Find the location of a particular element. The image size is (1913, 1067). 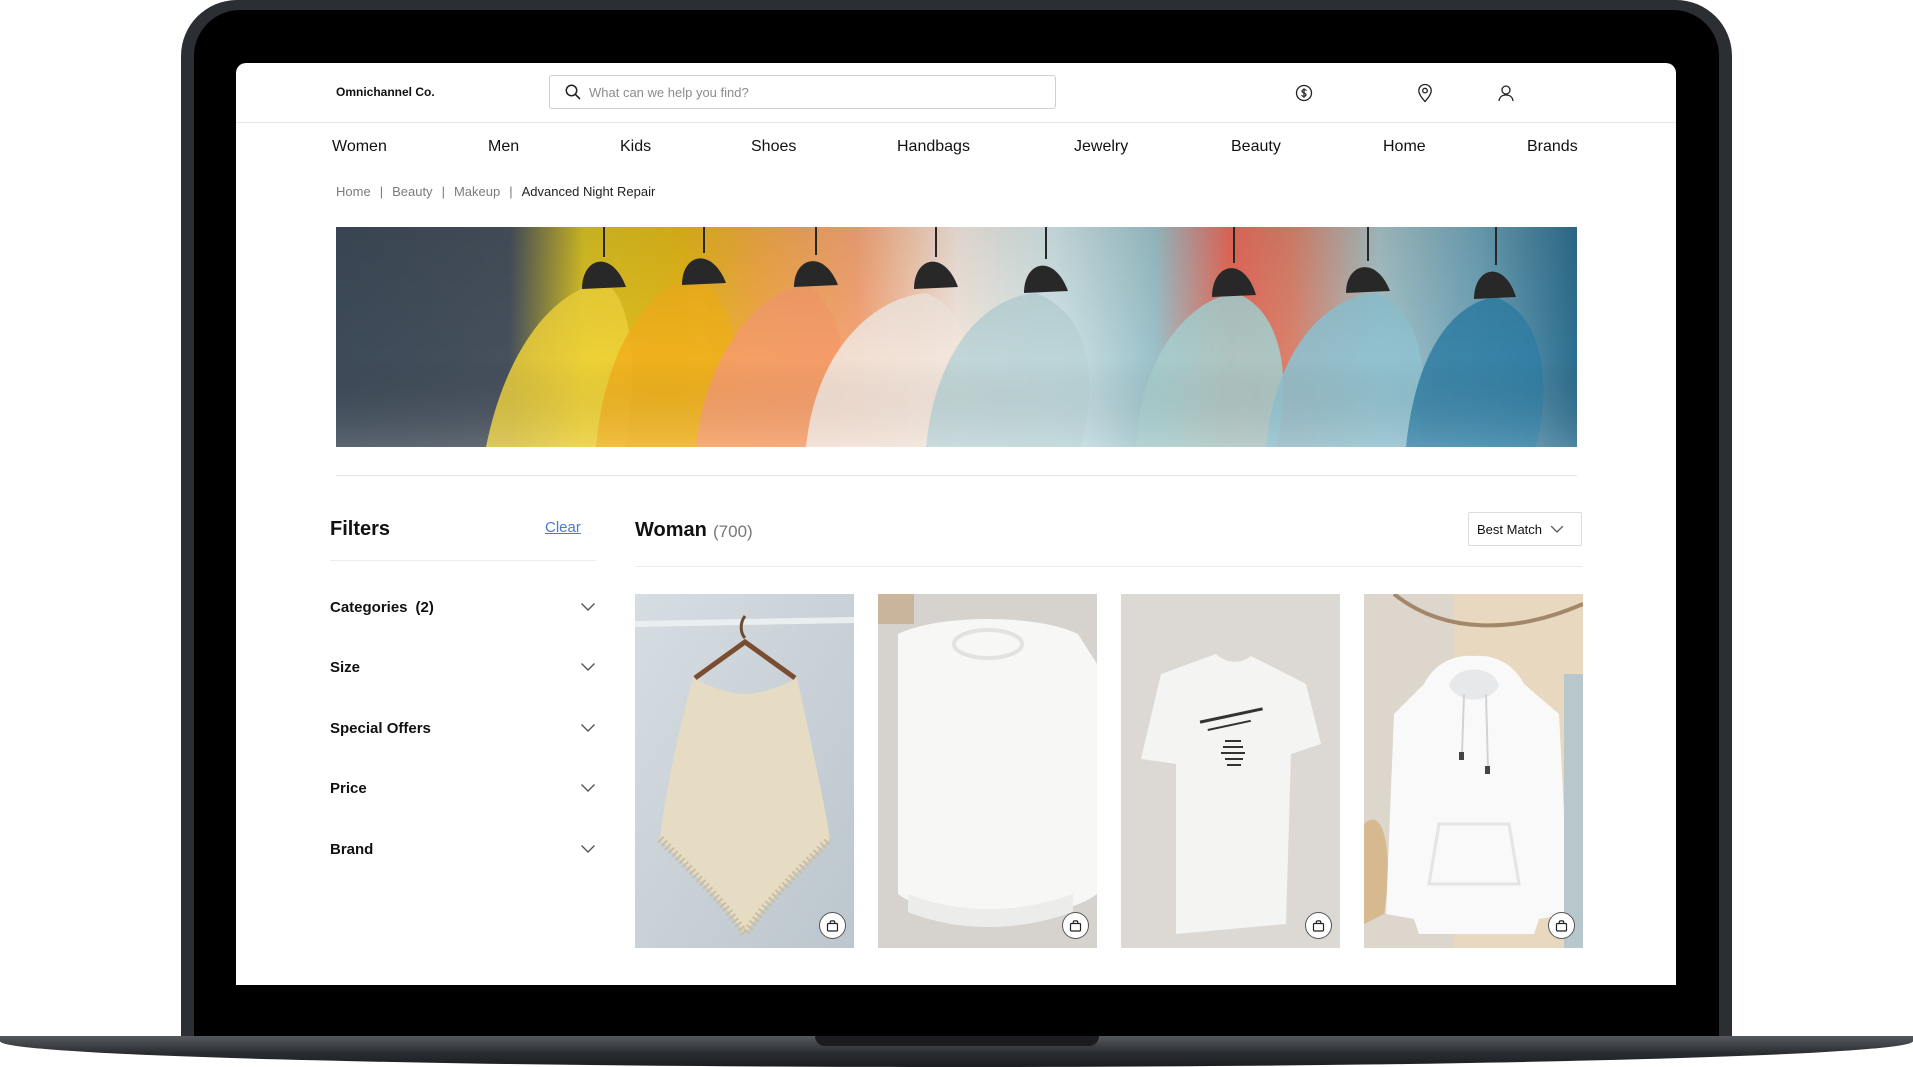

currency-button is located at coordinates (1304, 93).